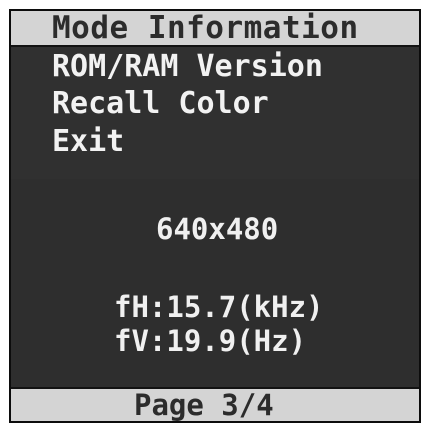 The height and width of the screenshot is (432, 430). Describe the element at coordinates (187, 66) in the screenshot. I see `menu-item-label: ROM/RAM Version` at that location.